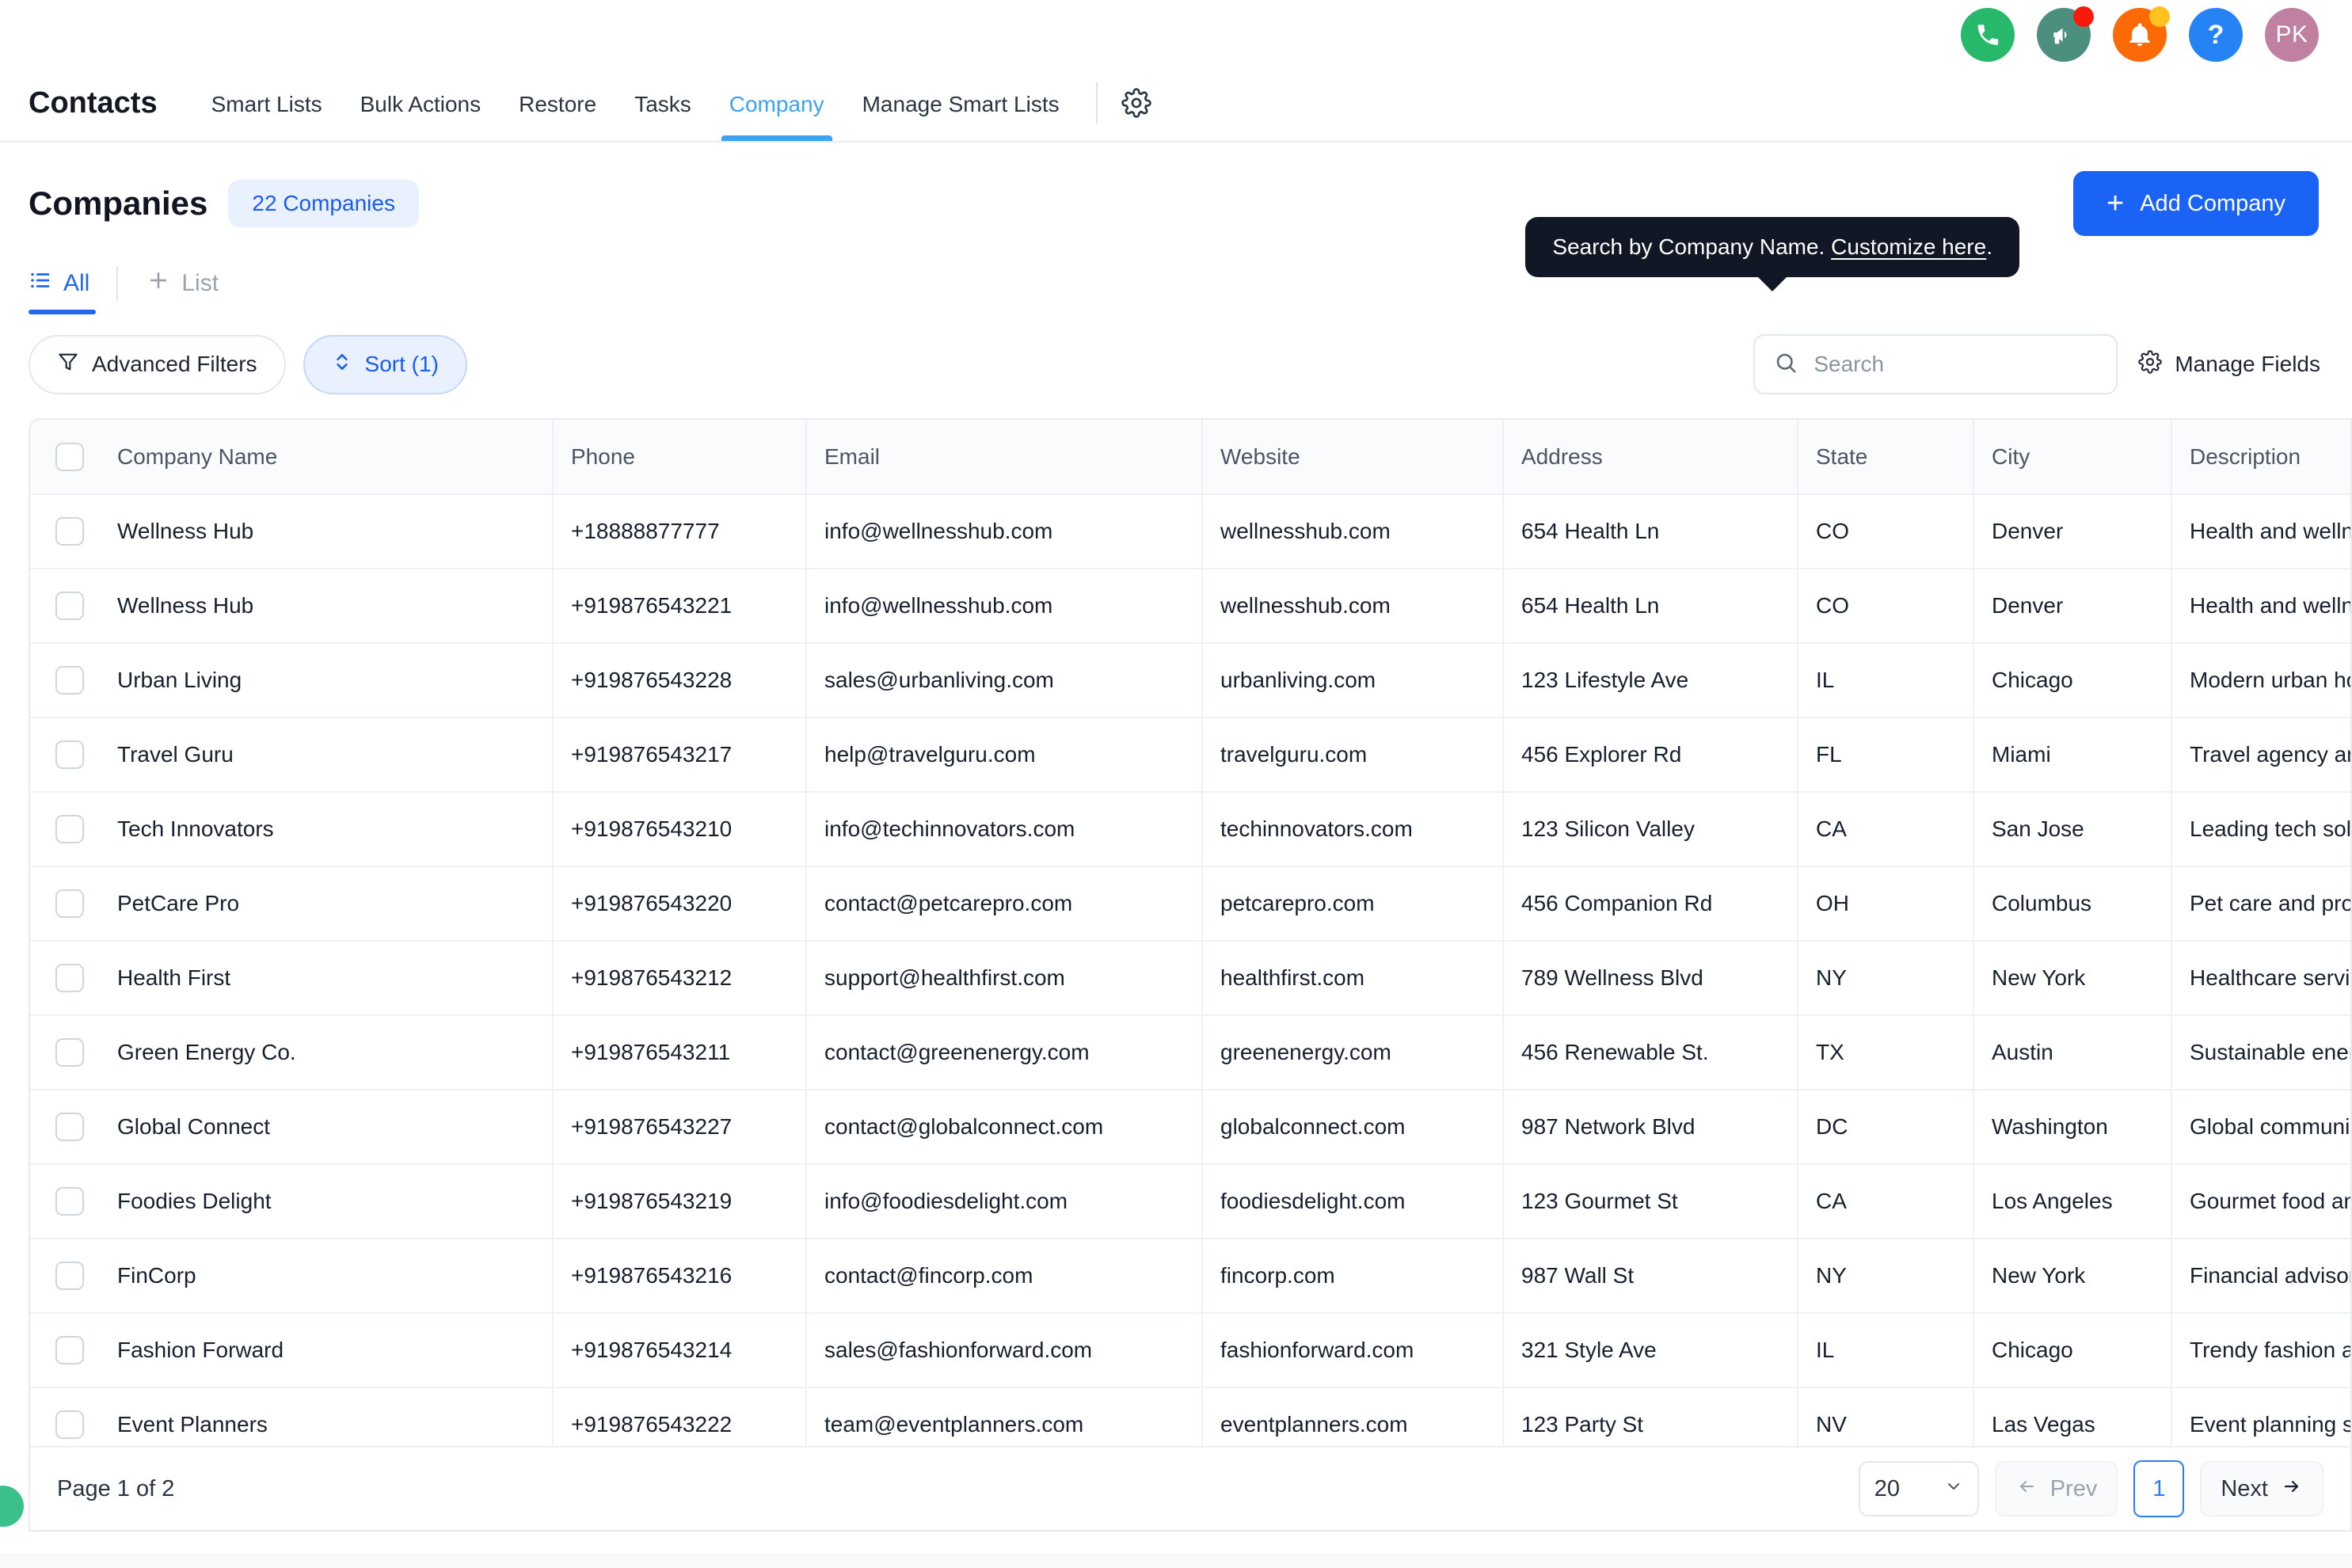  What do you see at coordinates (1004, 1052) in the screenshot?
I see `cell-email: contact@greenenergy.com` at bounding box center [1004, 1052].